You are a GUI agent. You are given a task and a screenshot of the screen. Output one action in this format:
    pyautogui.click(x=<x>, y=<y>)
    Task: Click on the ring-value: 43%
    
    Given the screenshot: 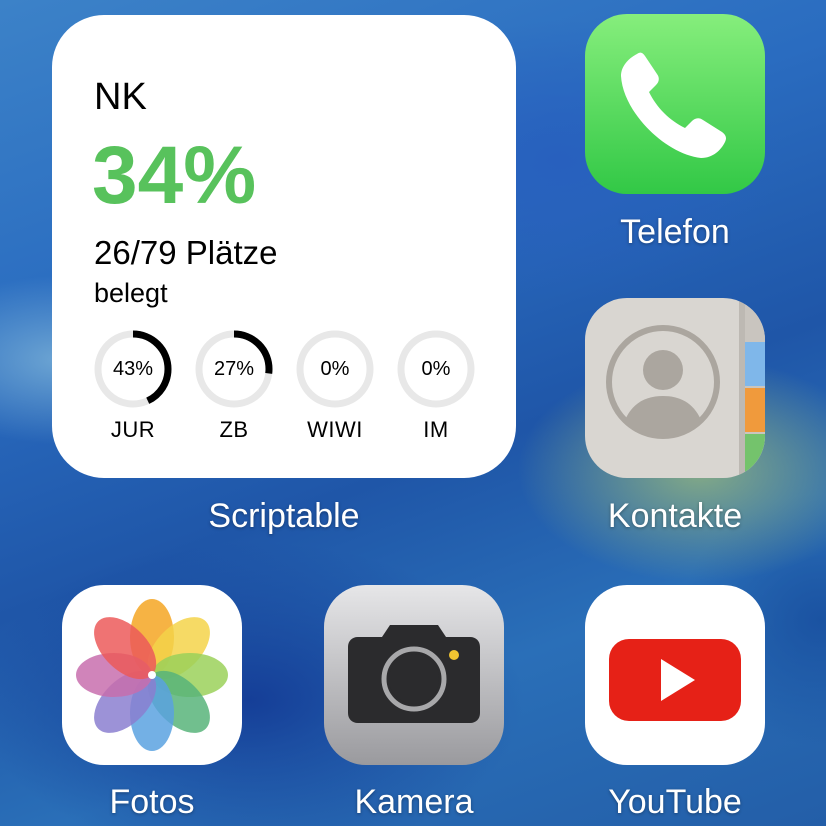 What is the action you would take?
    pyautogui.click(x=133, y=369)
    